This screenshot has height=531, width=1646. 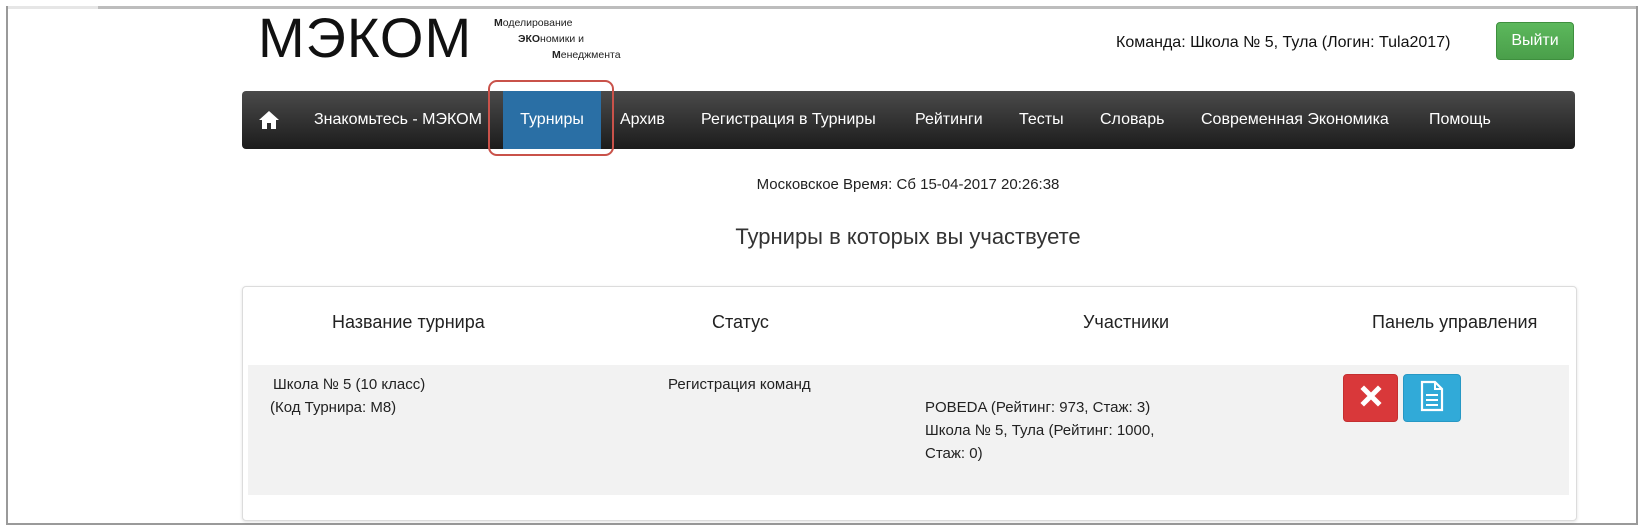 I want to click on participant-line: POBEDA (Рейтинг: 973, Стаж: 3), so click(x=1038, y=407).